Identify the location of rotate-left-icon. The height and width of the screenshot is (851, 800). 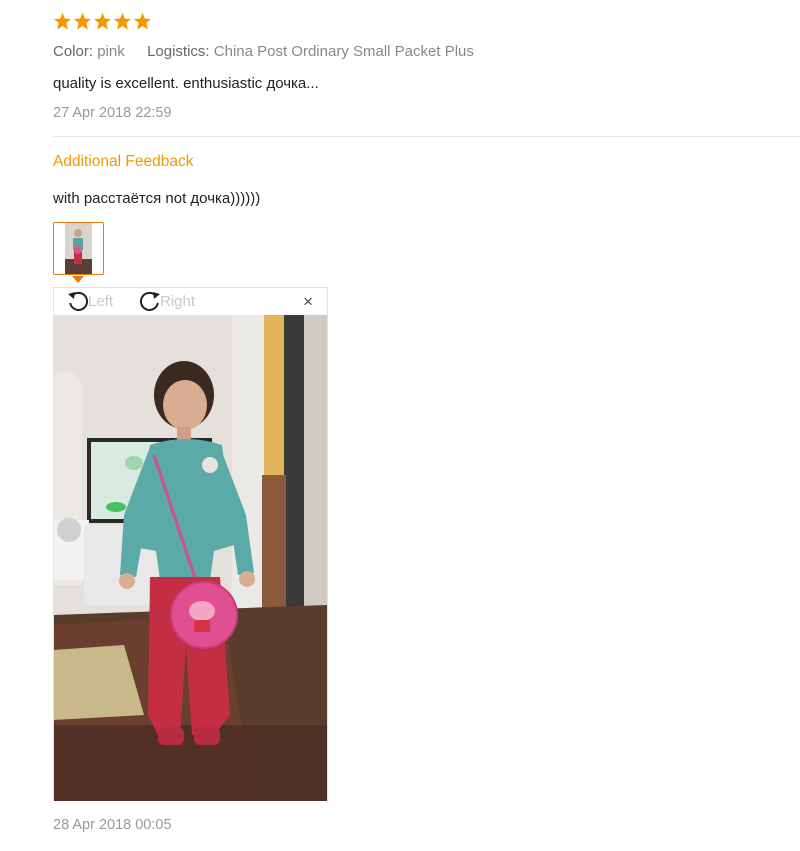
(78, 301).